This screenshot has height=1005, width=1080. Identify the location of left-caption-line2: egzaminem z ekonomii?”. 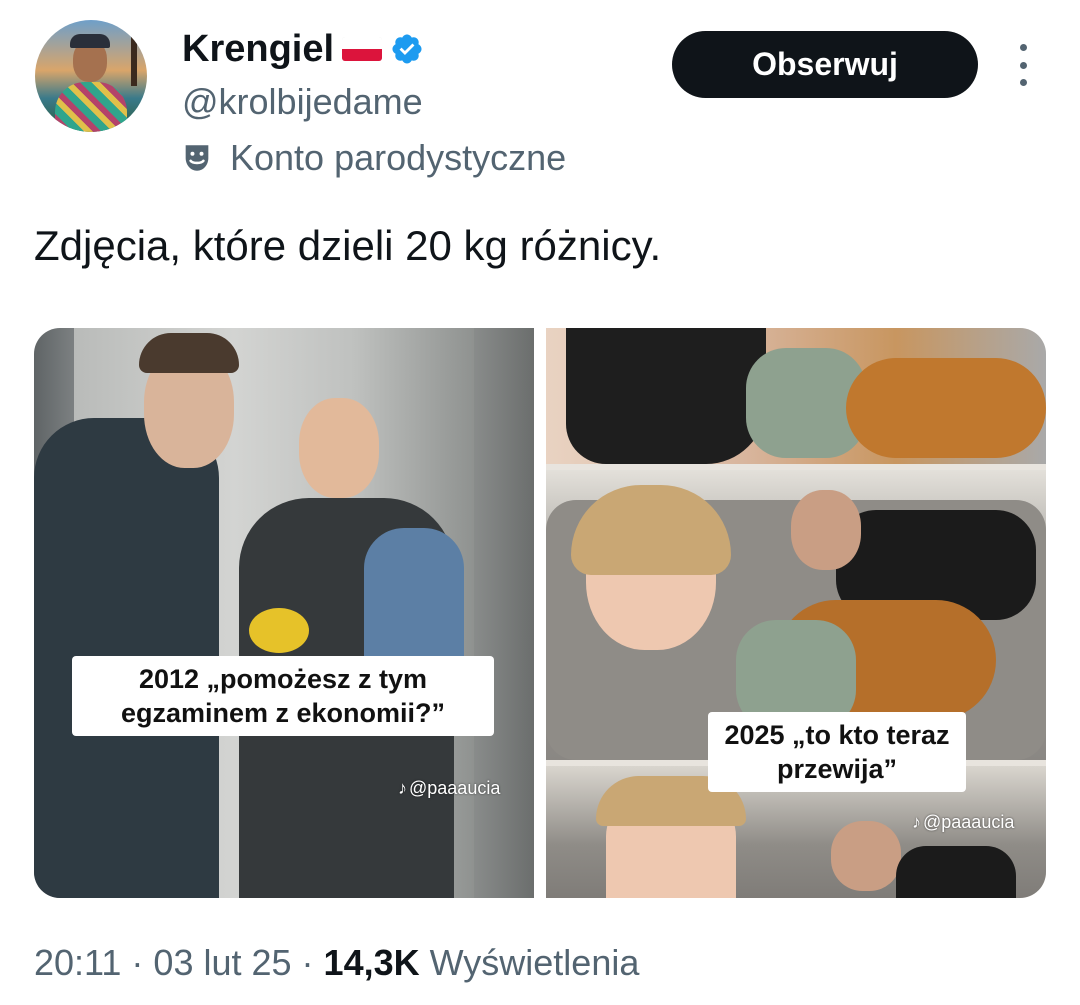
(283, 713).